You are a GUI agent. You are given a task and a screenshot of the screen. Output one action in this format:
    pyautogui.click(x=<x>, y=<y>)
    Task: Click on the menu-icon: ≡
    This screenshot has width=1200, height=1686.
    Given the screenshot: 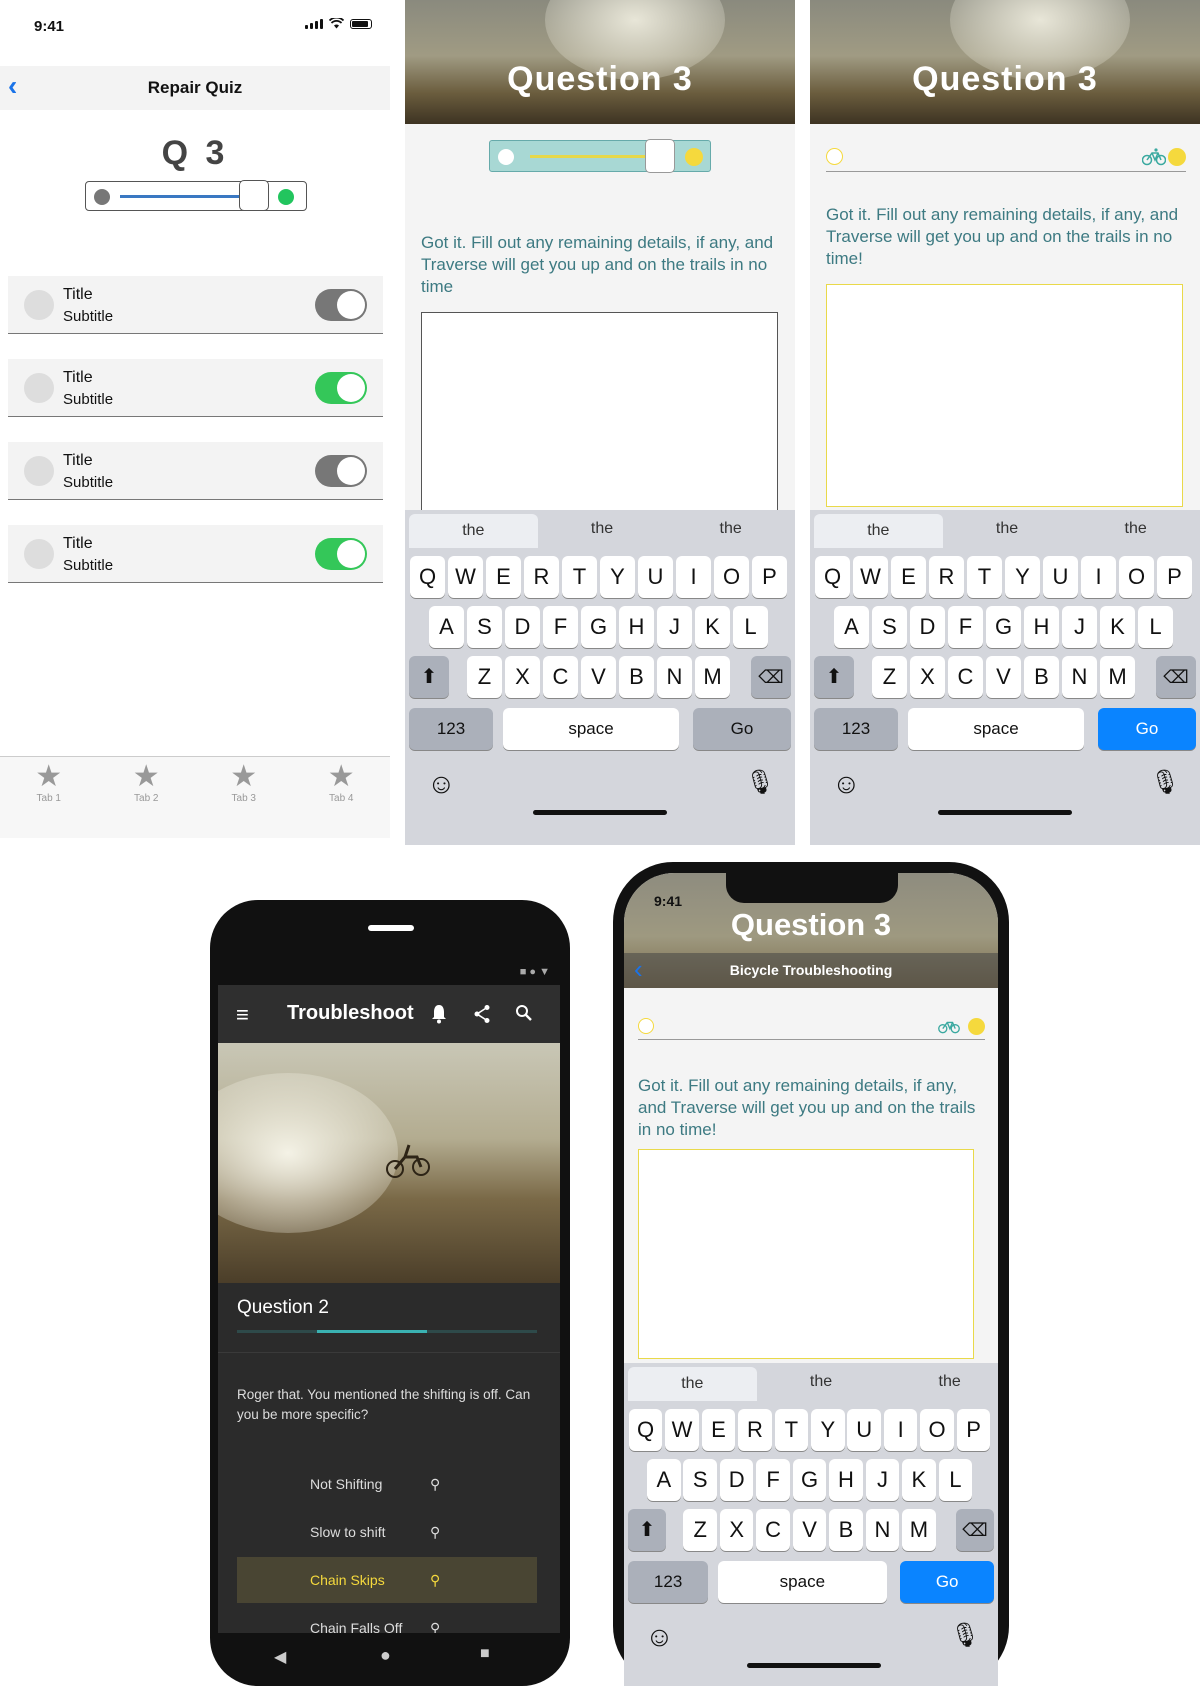 What is the action you would take?
    pyautogui.click(x=242, y=1015)
    